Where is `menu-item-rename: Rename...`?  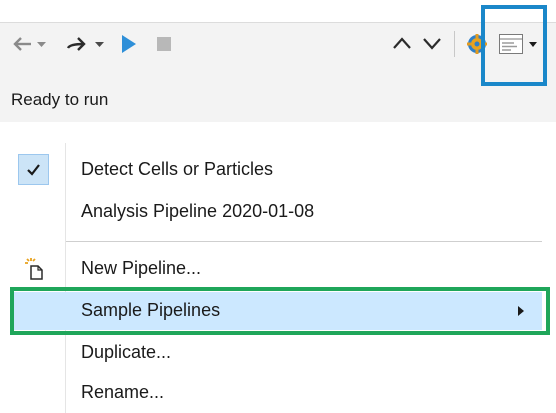
menu-item-rename: Rename... is located at coordinates (278, 393).